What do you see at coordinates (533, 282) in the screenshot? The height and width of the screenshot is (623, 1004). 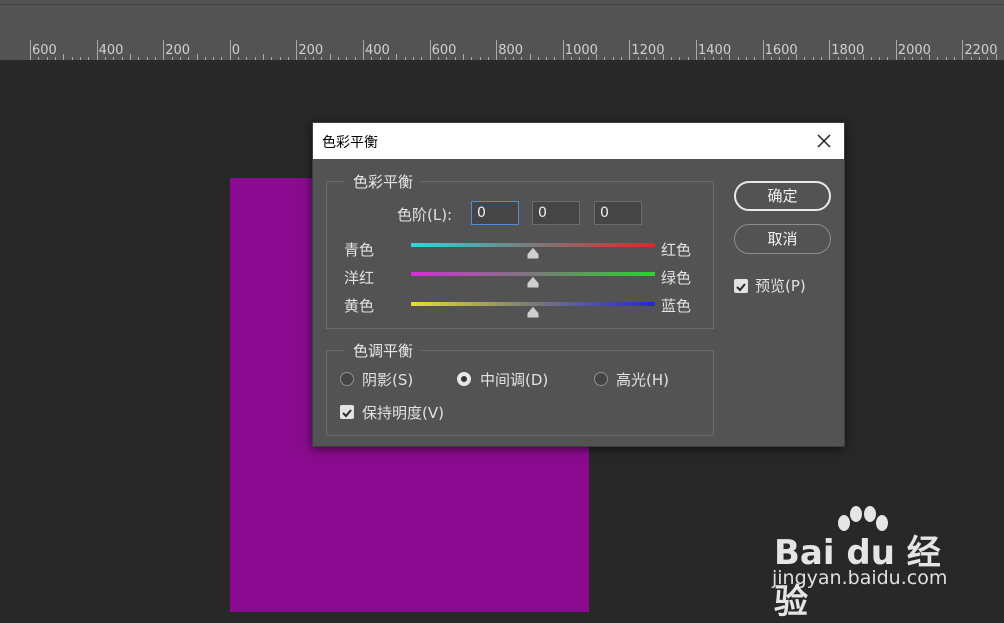 I see `magenta-green-slider-thumb` at bounding box center [533, 282].